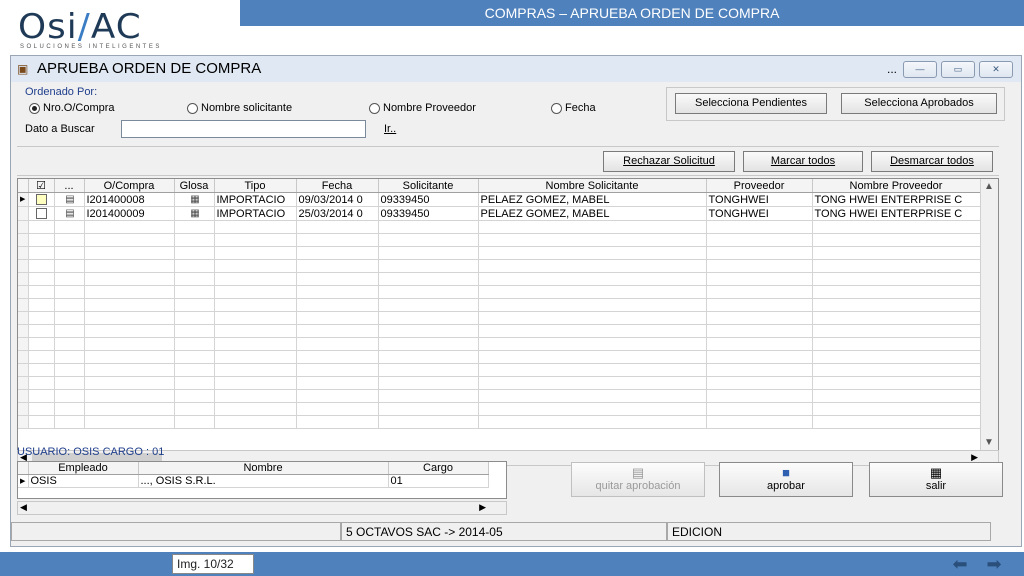  What do you see at coordinates (920, 69) in the screenshot?
I see `minimize-icon: —` at bounding box center [920, 69].